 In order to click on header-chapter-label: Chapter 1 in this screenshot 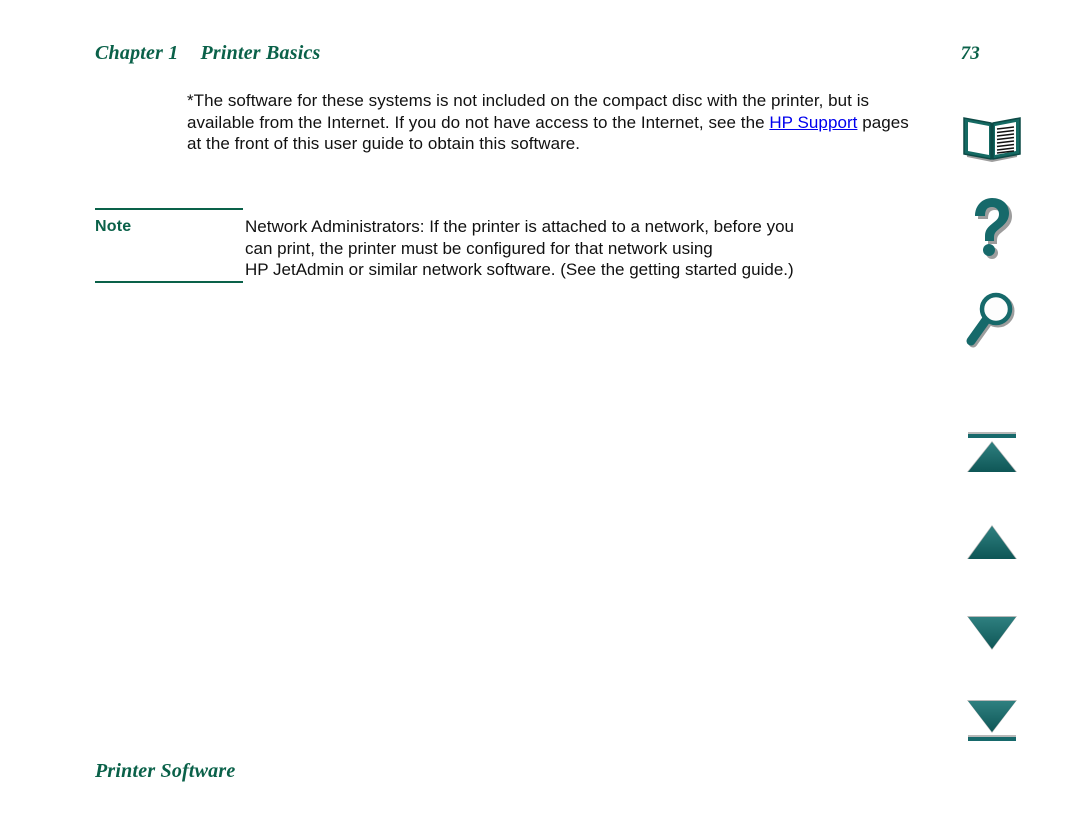, I will do `click(137, 53)`.